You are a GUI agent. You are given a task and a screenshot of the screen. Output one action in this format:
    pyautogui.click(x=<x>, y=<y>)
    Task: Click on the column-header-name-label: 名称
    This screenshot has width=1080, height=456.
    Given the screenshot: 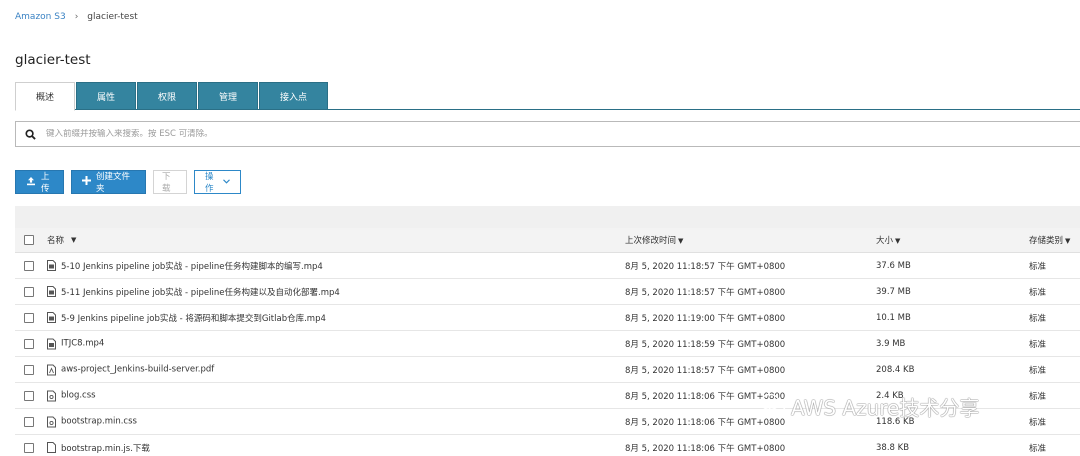 What is the action you would take?
    pyautogui.click(x=56, y=241)
    